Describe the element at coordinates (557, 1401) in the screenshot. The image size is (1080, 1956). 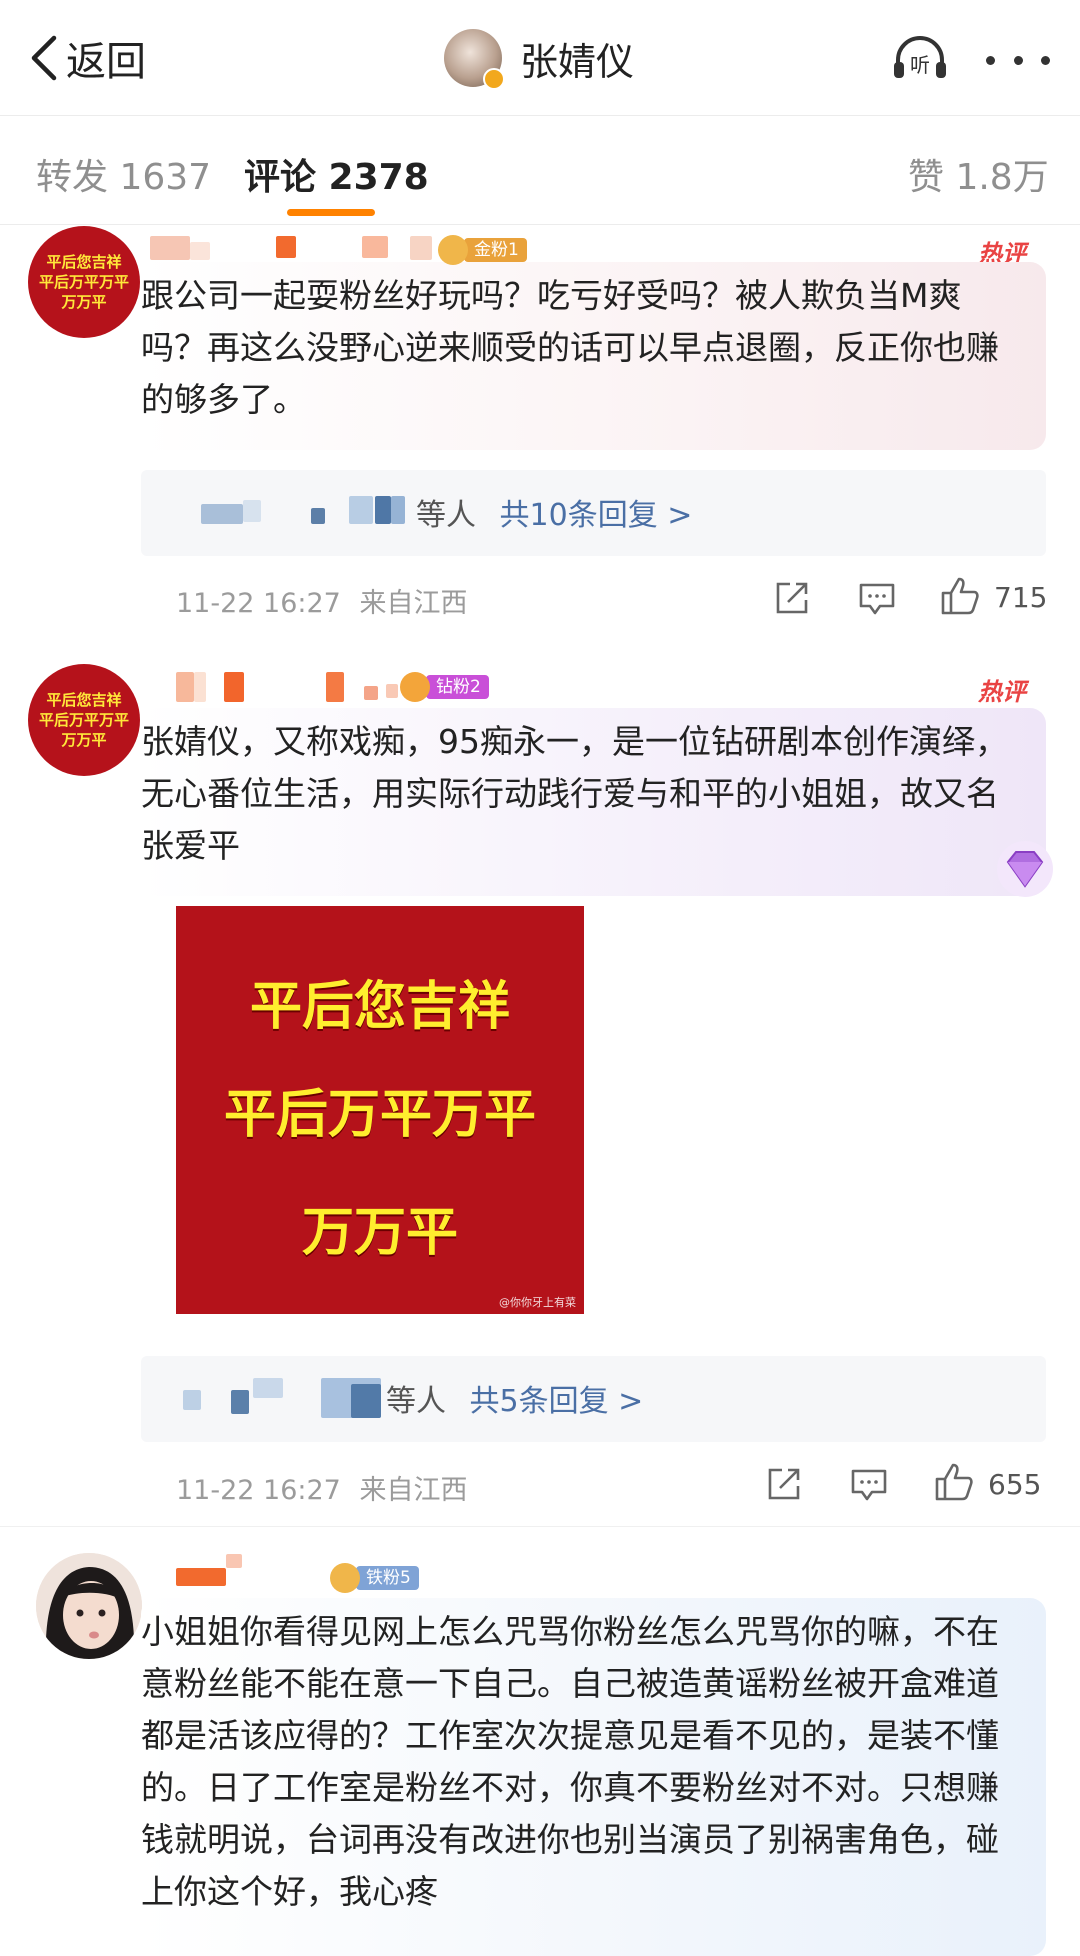
I see `view-replies-link: 共5条回复 >` at that location.